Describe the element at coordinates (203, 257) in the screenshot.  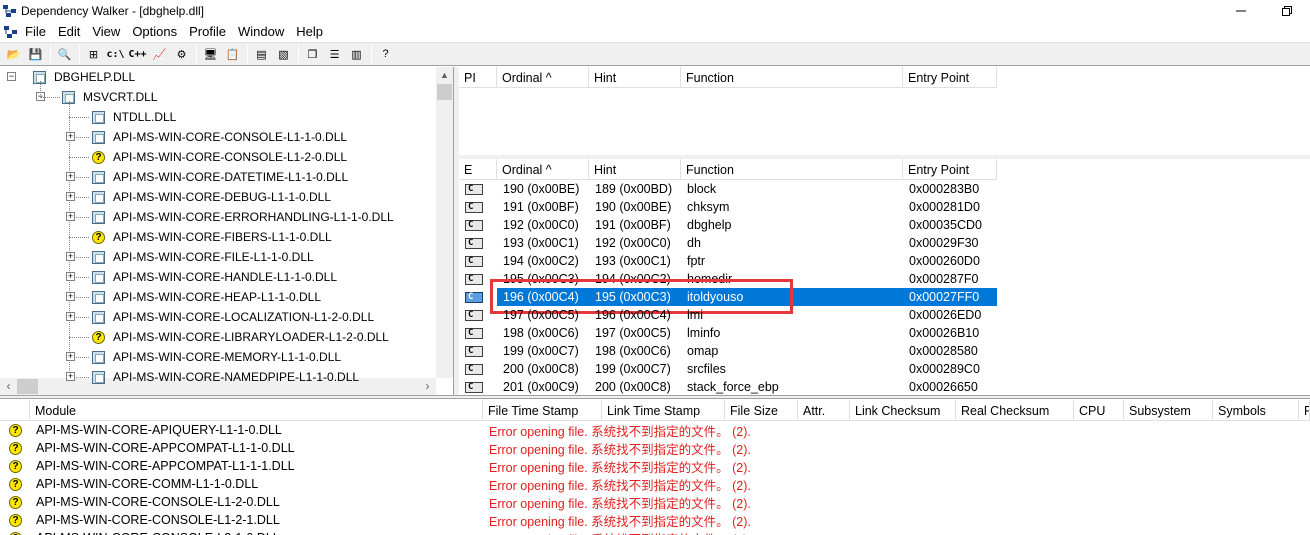
I see `tree-item: API-MS-WIN-CORE-FILE-L1-1-0.DLL` at that location.